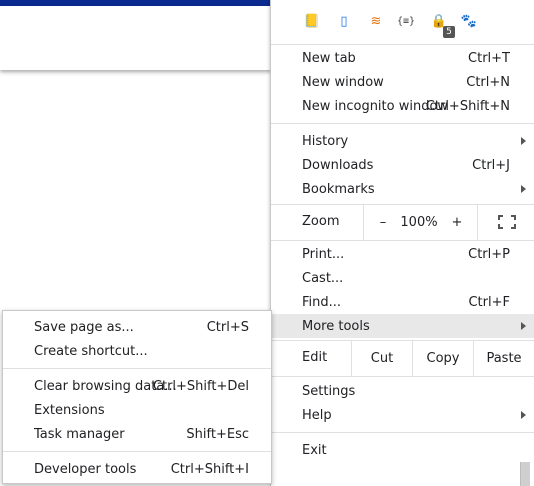 This screenshot has width=534, height=486. I want to click on gnome-foot-icon: 🐾, so click(469, 21).